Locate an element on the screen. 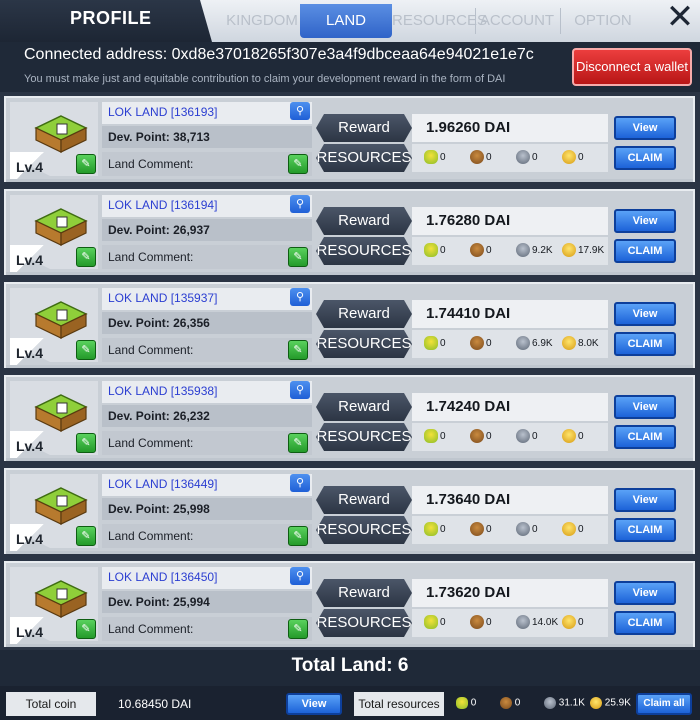 The height and width of the screenshot is (720, 700). gold-icon is located at coordinates (569, 250).